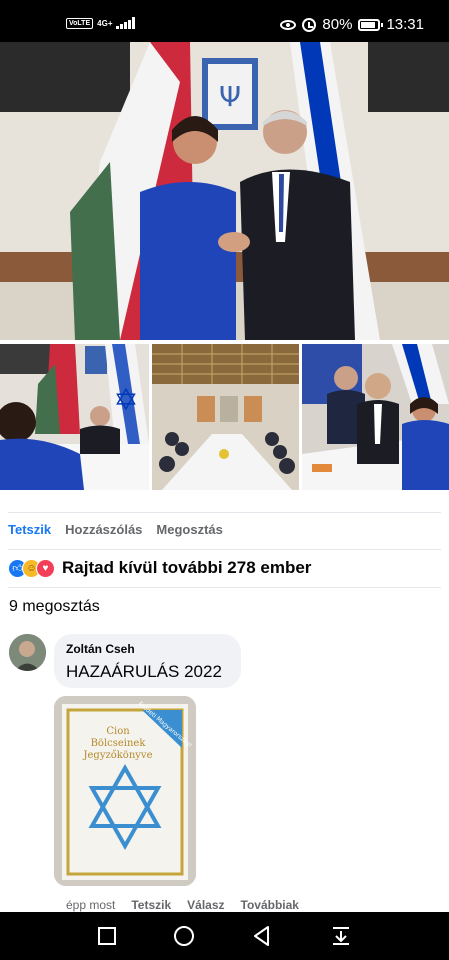  What do you see at coordinates (405, 24) in the screenshot?
I see `clock: 13:31` at bounding box center [405, 24].